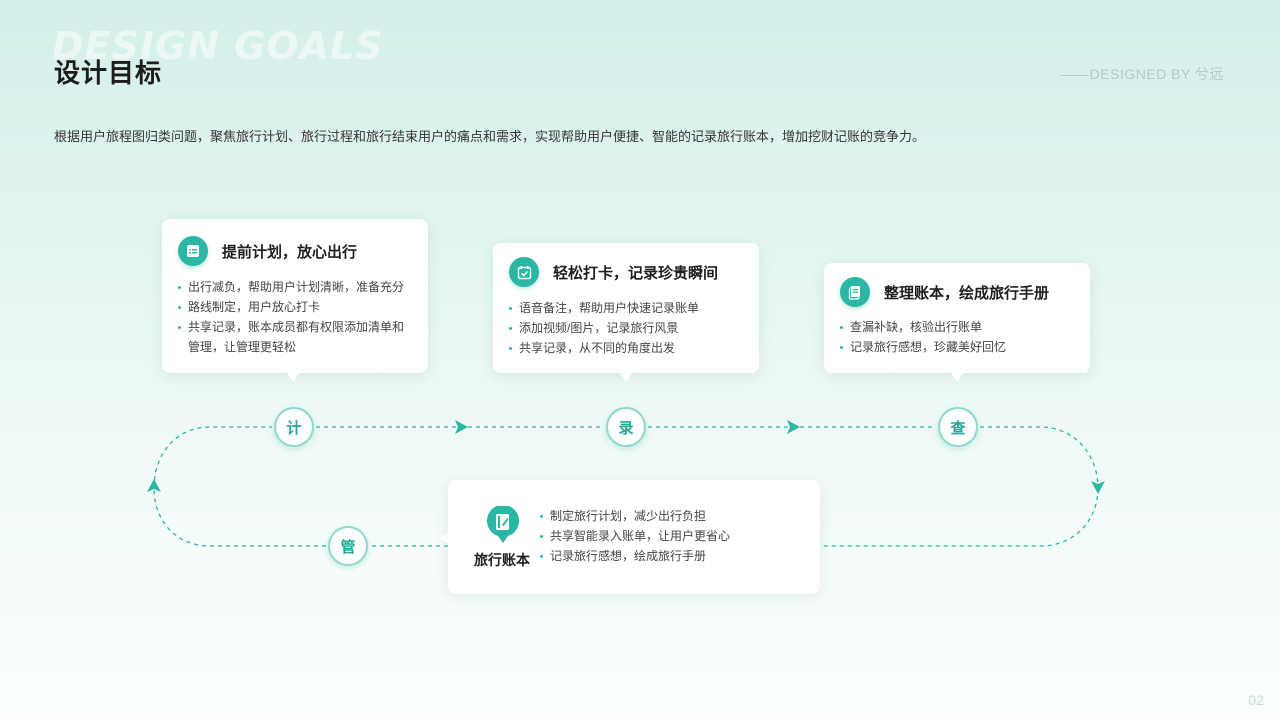  Describe the element at coordinates (154, 485) in the screenshot. I see `flow-arrow-up` at that location.